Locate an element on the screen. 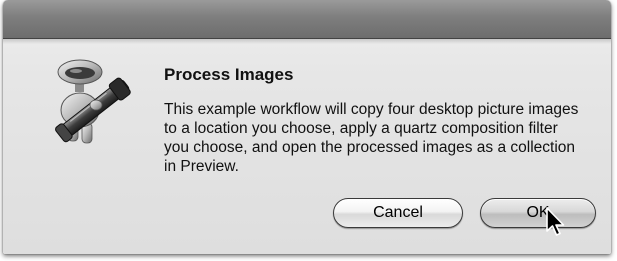 The width and height of the screenshot is (617, 261). arrow-cursor-icon is located at coordinates (556, 222).